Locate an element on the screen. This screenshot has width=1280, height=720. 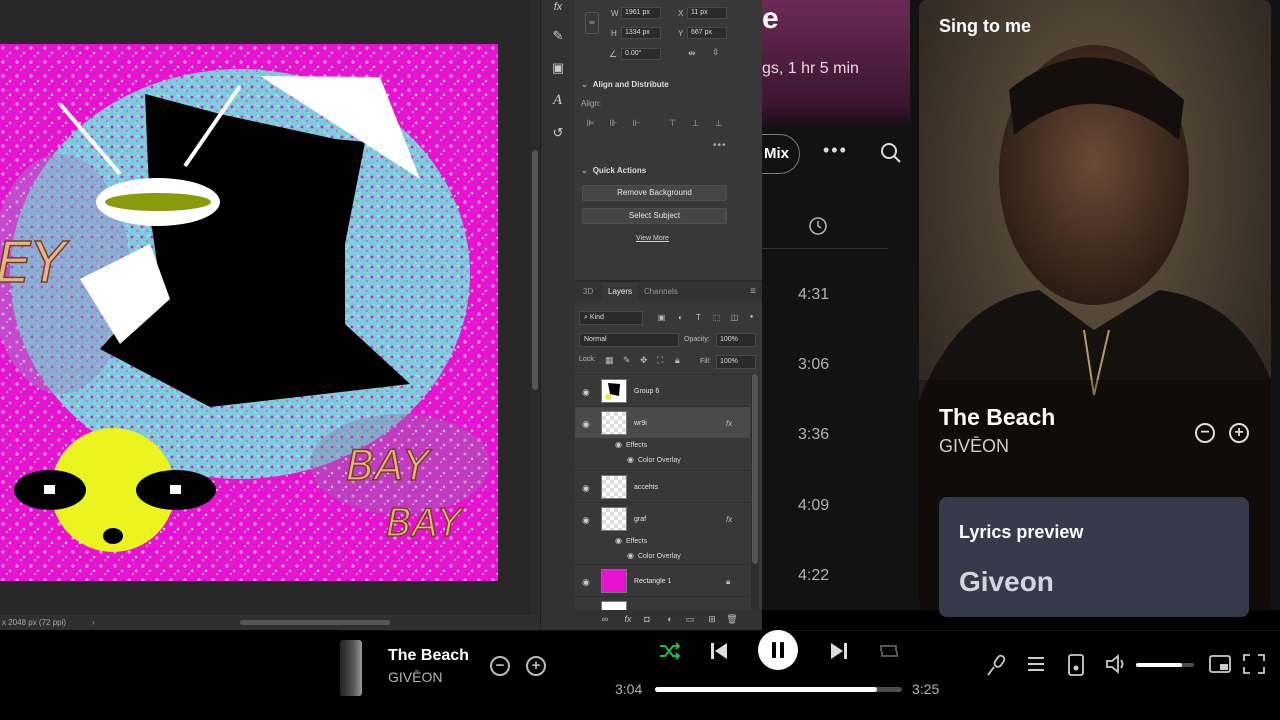
shape-filter-icon: ⬚ is located at coordinates (716, 317).